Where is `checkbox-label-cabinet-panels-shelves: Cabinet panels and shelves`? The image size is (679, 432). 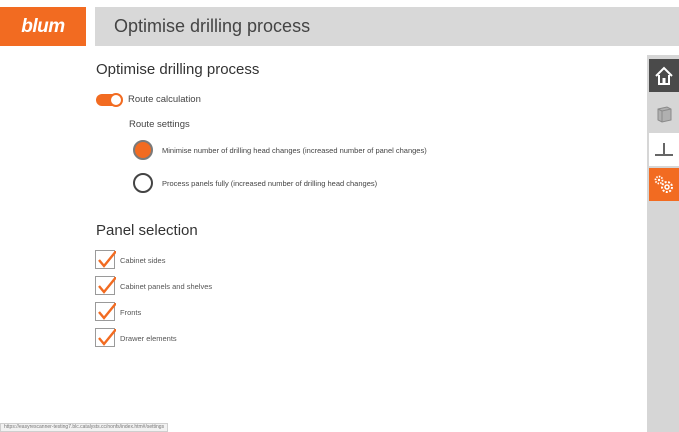
checkbox-label-cabinet-panels-shelves: Cabinet panels and shelves is located at coordinates (166, 286).